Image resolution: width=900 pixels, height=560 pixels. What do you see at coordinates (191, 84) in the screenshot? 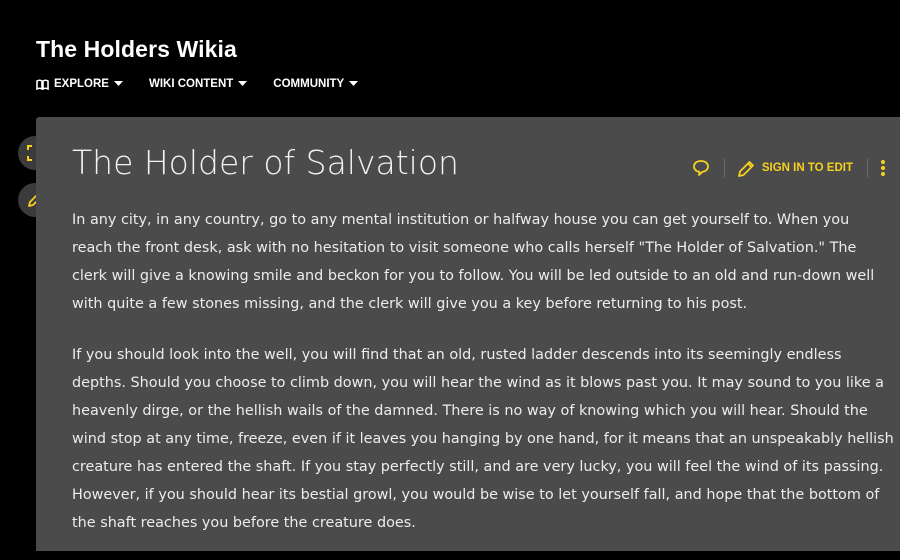
I see `nav-wiki-content-label: WIKI CONTENT` at bounding box center [191, 84].